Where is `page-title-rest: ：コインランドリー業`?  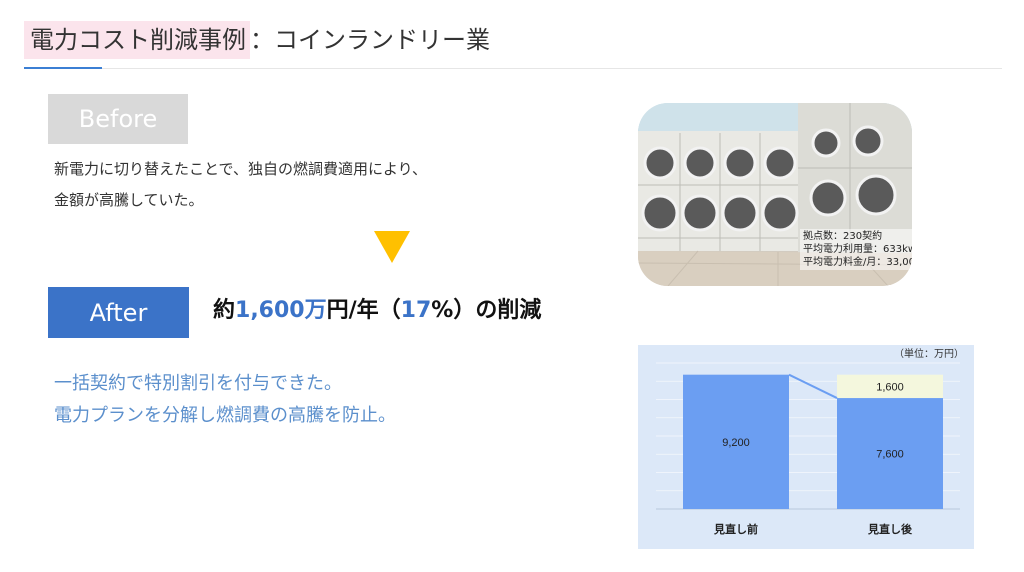 page-title-rest: ：コインランドリー業 is located at coordinates (370, 40).